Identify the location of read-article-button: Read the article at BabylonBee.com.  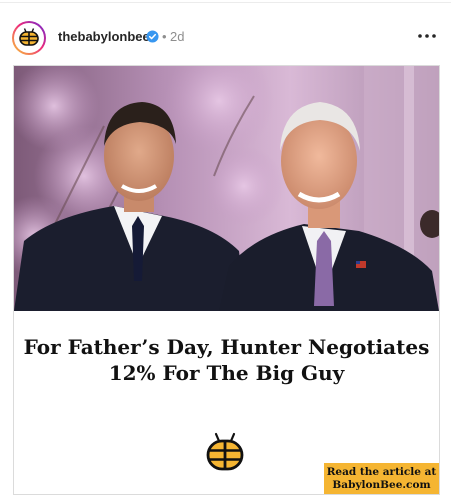
(381, 478).